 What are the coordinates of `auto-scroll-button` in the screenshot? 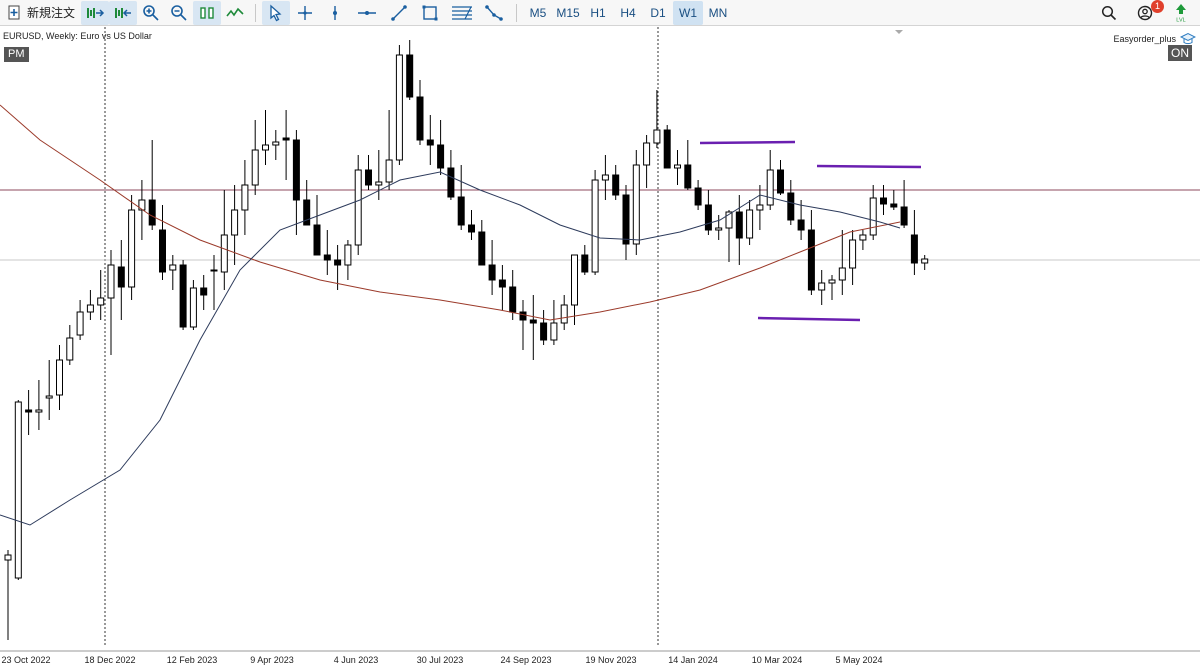 It's located at (95, 12).